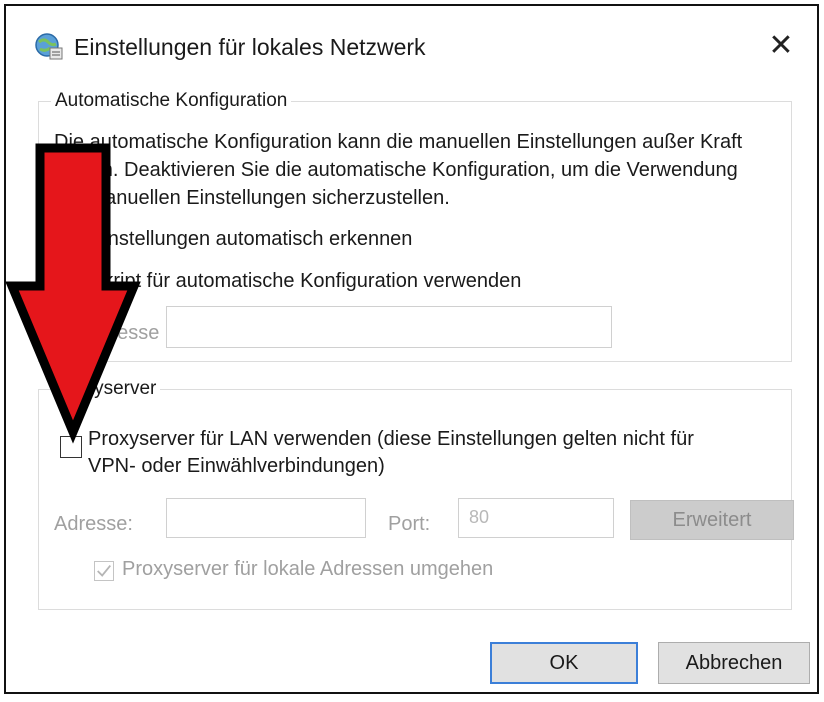 Image resolution: width=824 pixels, height=702 pixels. Describe the element at coordinates (266, 518) in the screenshot. I see `proxy-address-input` at that location.